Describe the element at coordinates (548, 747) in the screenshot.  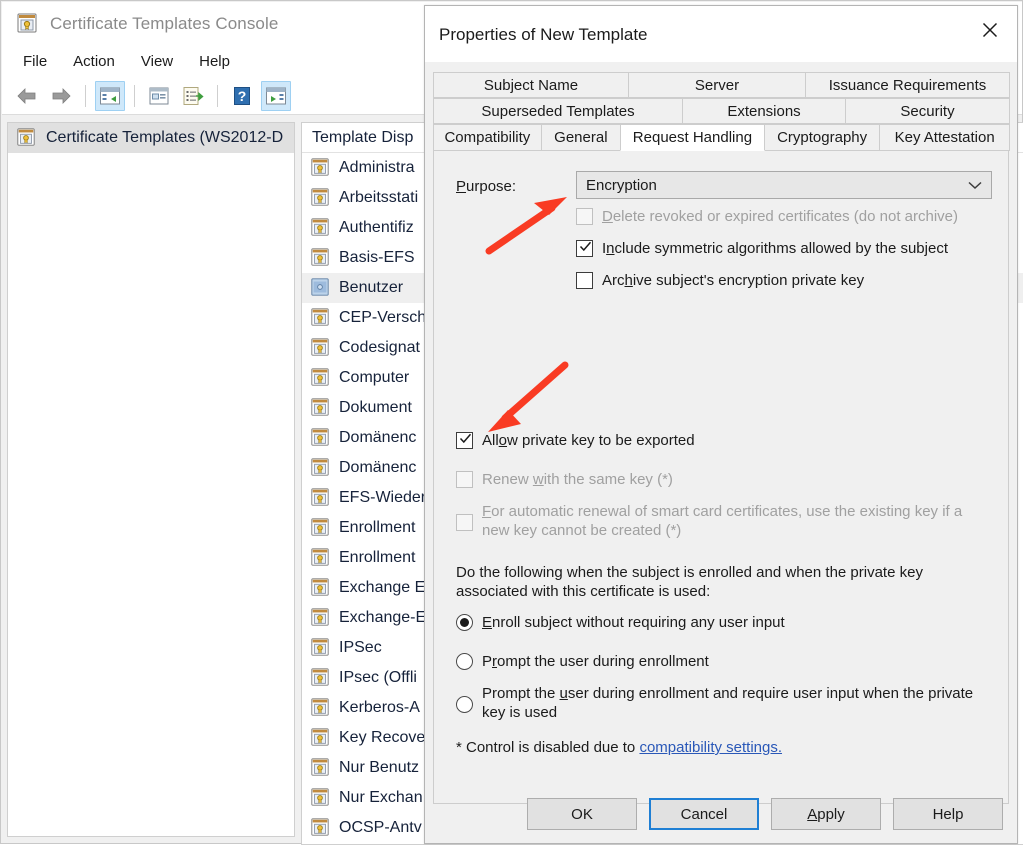
I see `footnote-prefix: * Control is disabled due to` at that location.